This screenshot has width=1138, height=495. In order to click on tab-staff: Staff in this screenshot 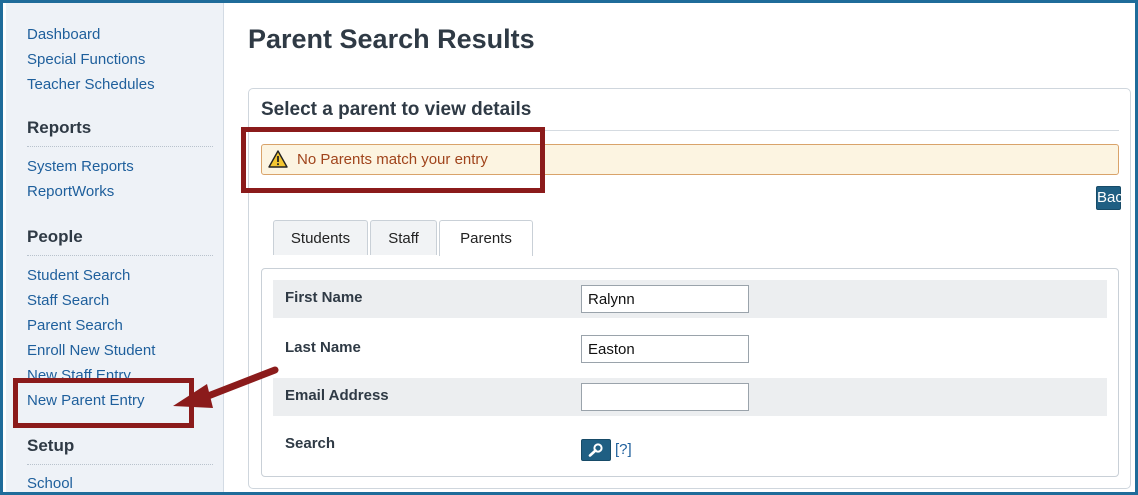, I will do `click(403, 237)`.